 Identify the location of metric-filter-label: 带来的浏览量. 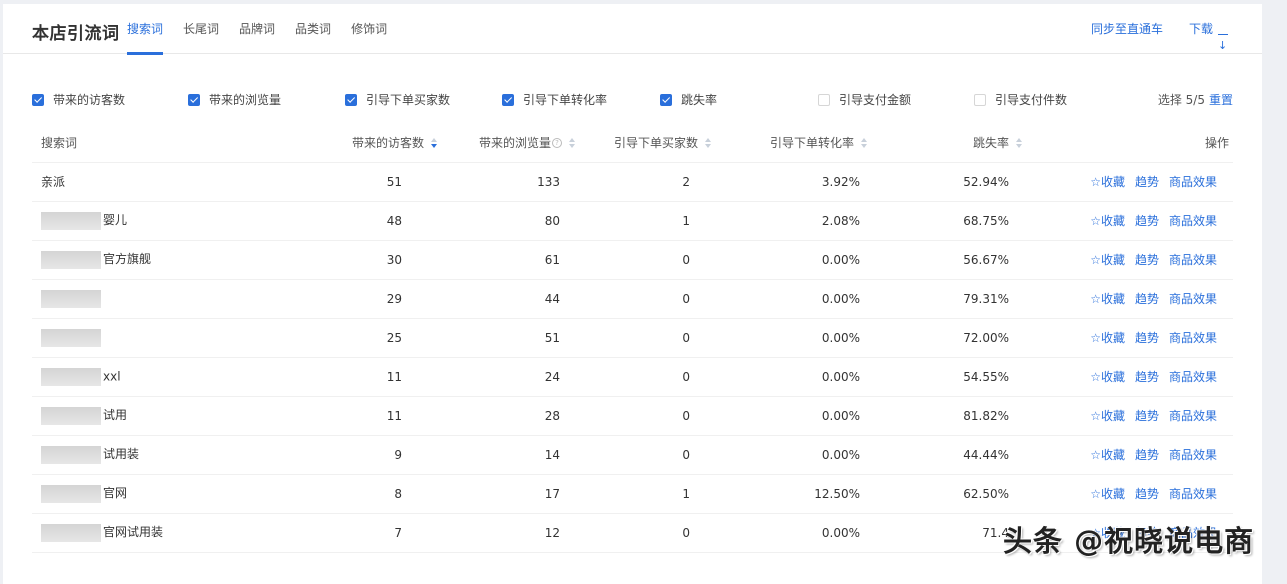
(245, 100).